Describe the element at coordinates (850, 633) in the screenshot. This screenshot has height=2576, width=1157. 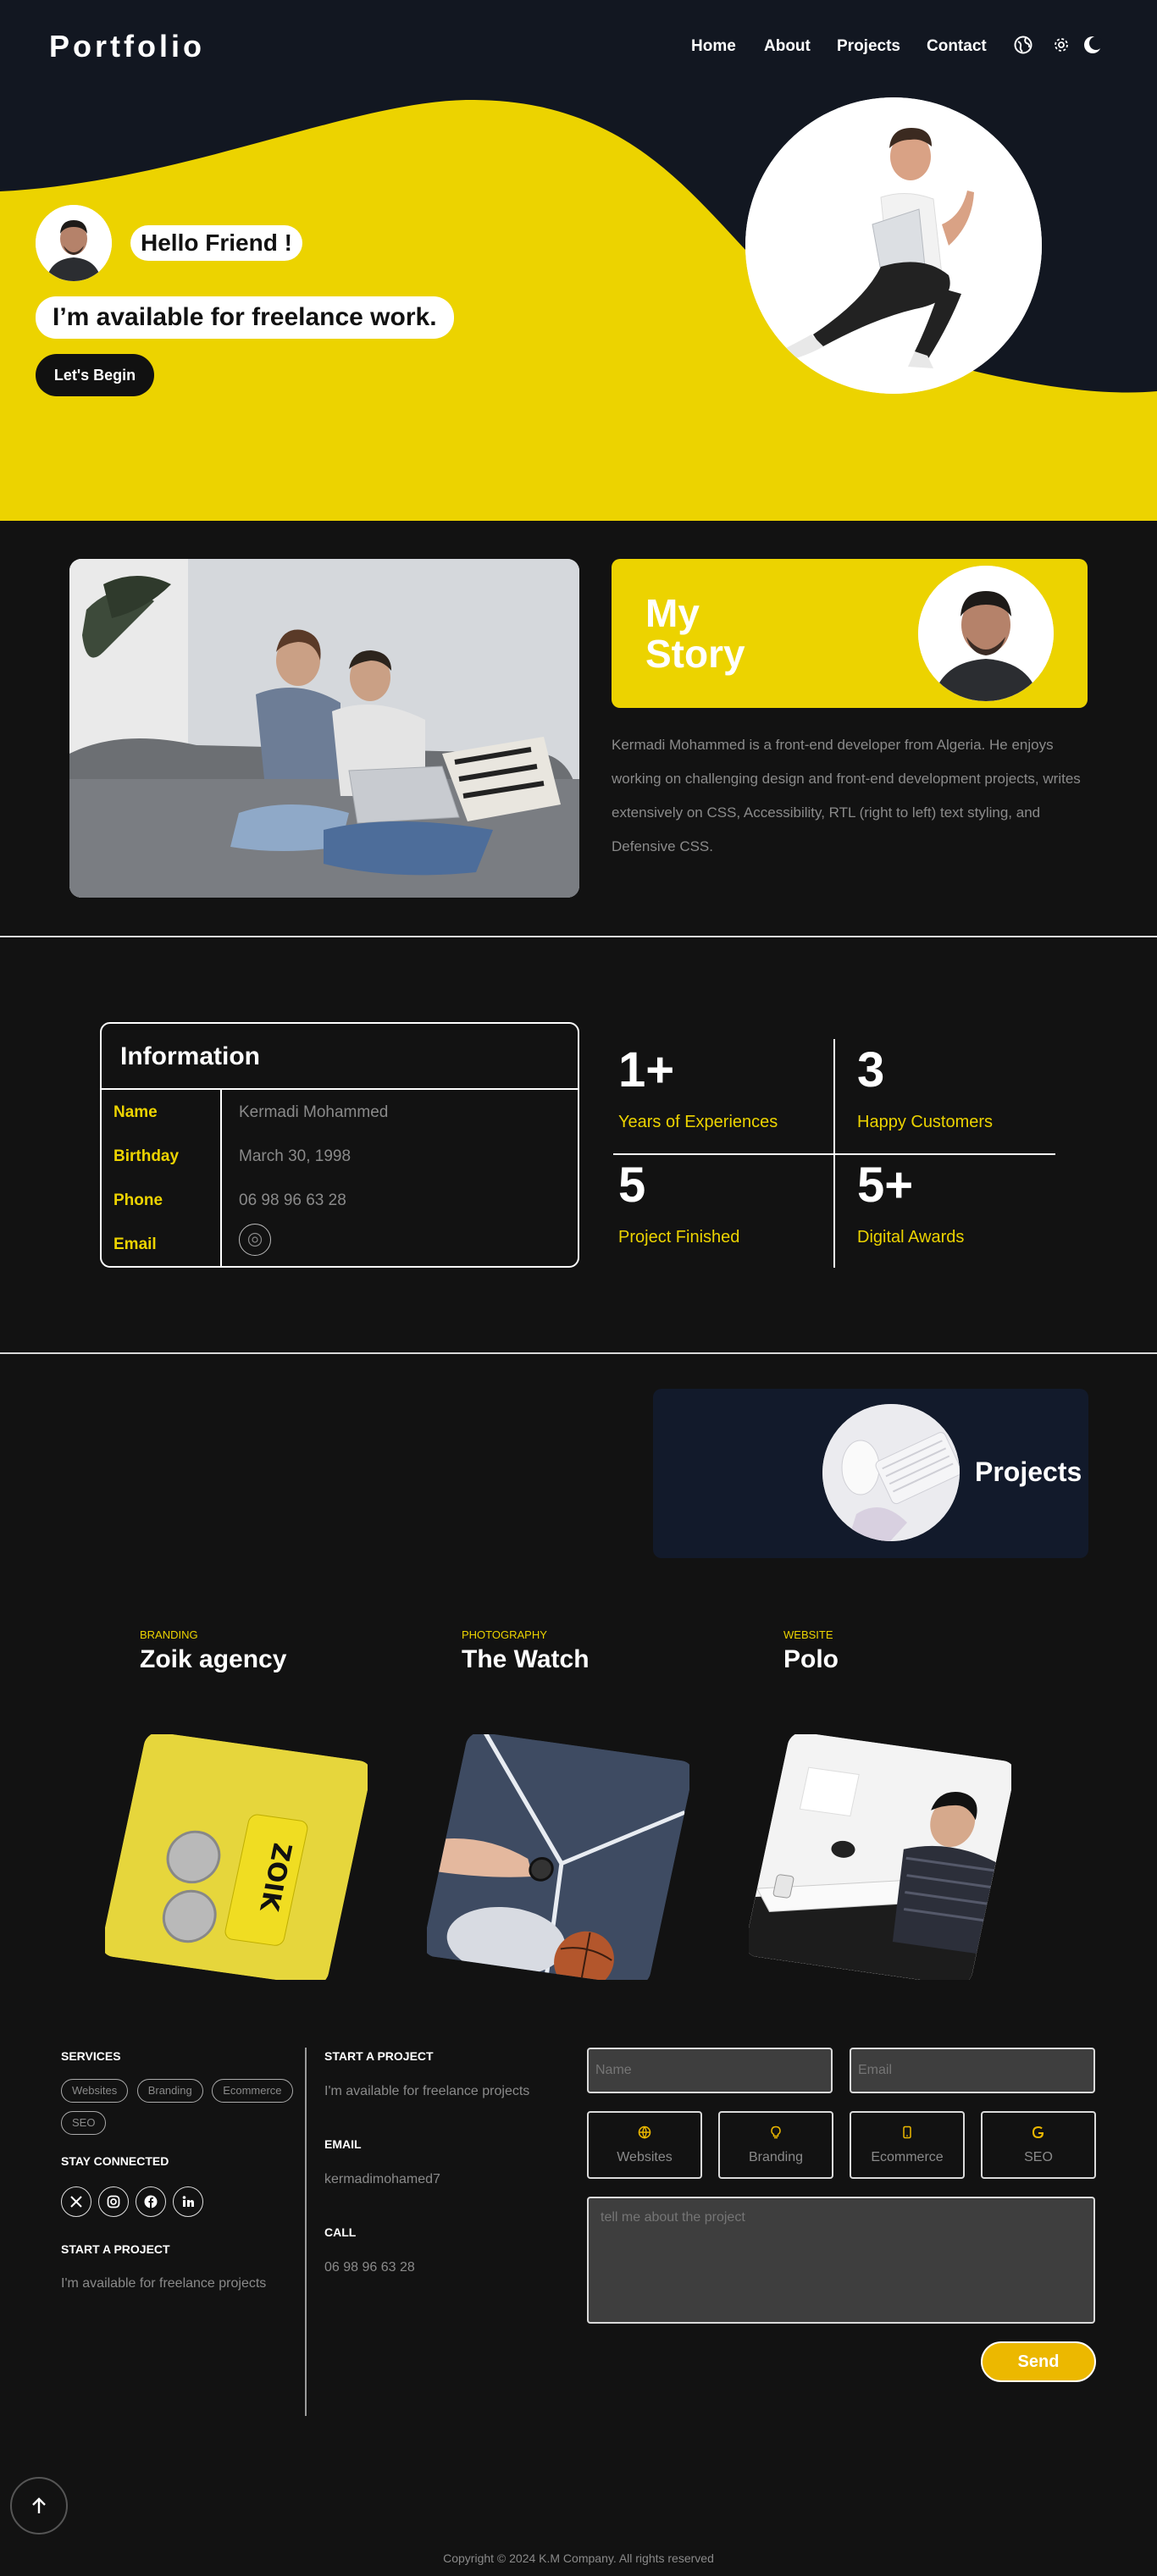
I see `my-story-card: My Story` at that location.